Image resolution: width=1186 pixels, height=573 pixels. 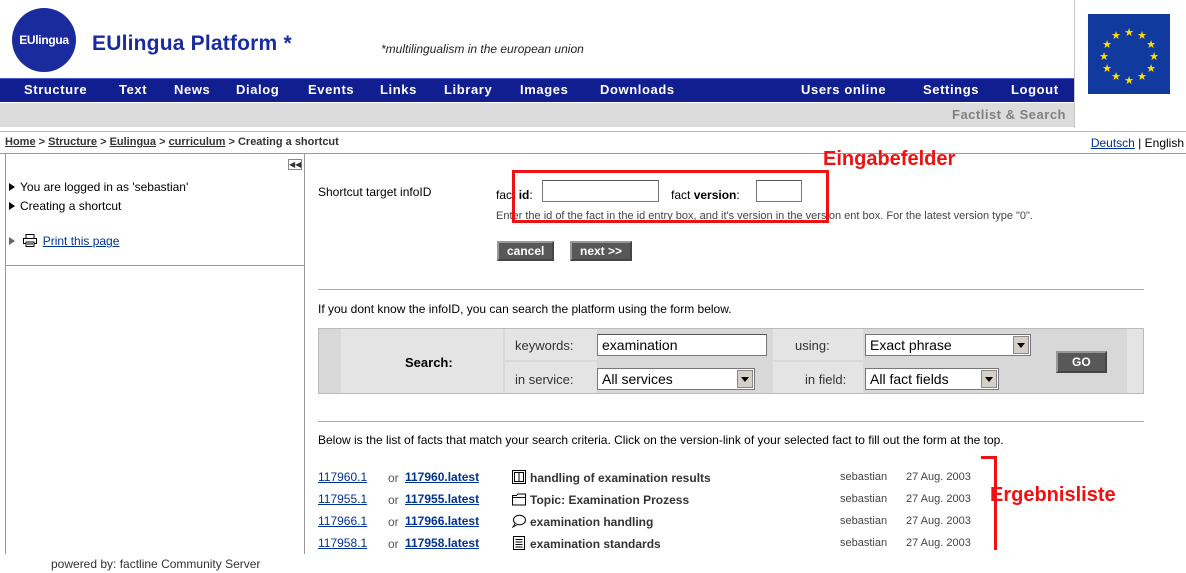 I want to click on current-action: Creating a shortcut, so click(x=65, y=206).